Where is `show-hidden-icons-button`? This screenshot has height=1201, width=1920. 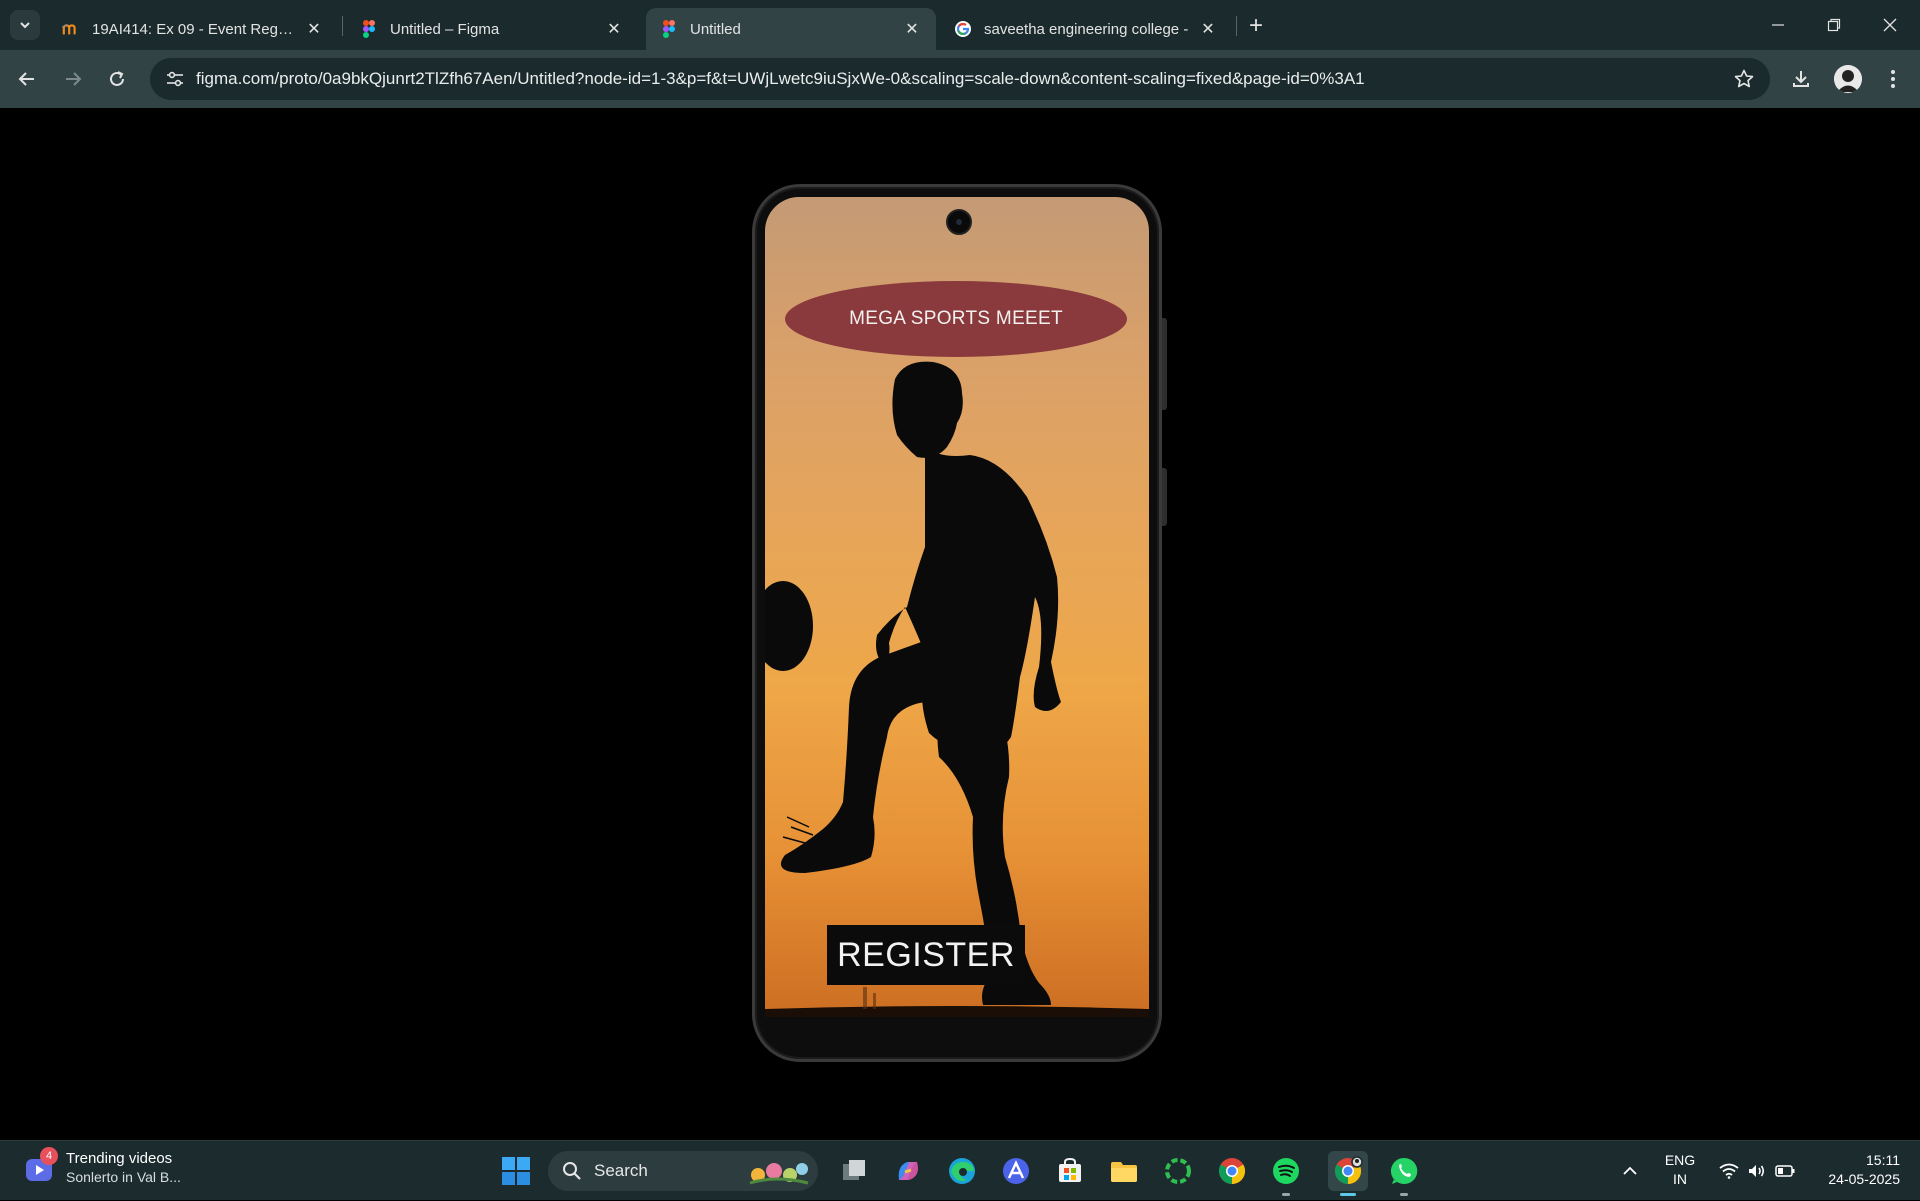
show-hidden-icons-button is located at coordinates (1630, 1171).